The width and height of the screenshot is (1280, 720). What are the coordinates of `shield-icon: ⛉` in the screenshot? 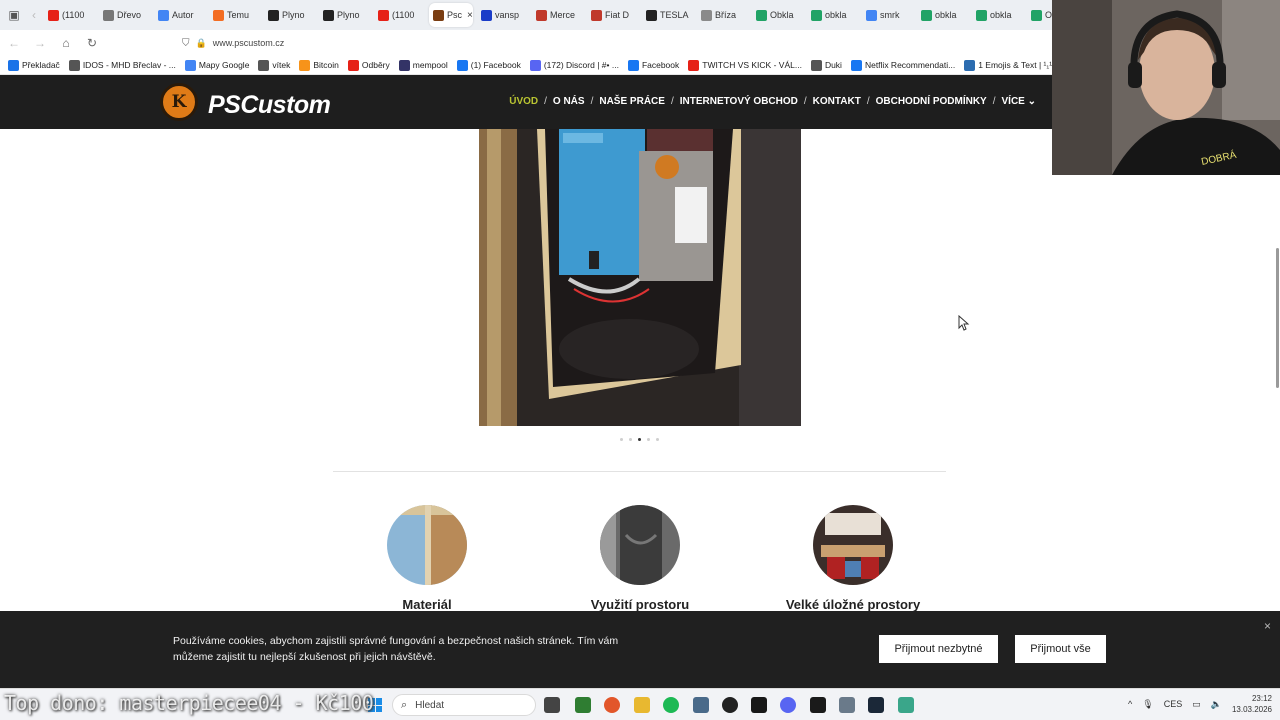 It's located at (186, 43).